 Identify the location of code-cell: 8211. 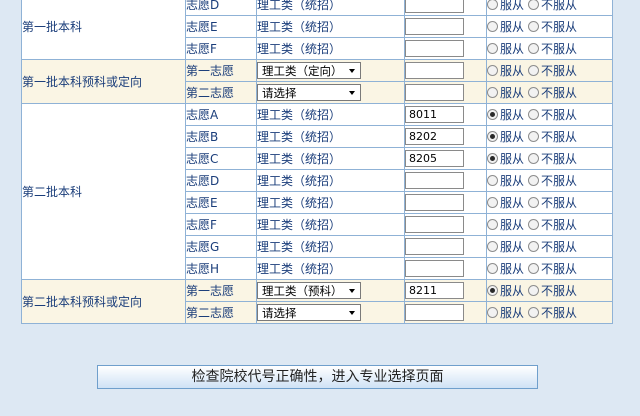
(445, 290).